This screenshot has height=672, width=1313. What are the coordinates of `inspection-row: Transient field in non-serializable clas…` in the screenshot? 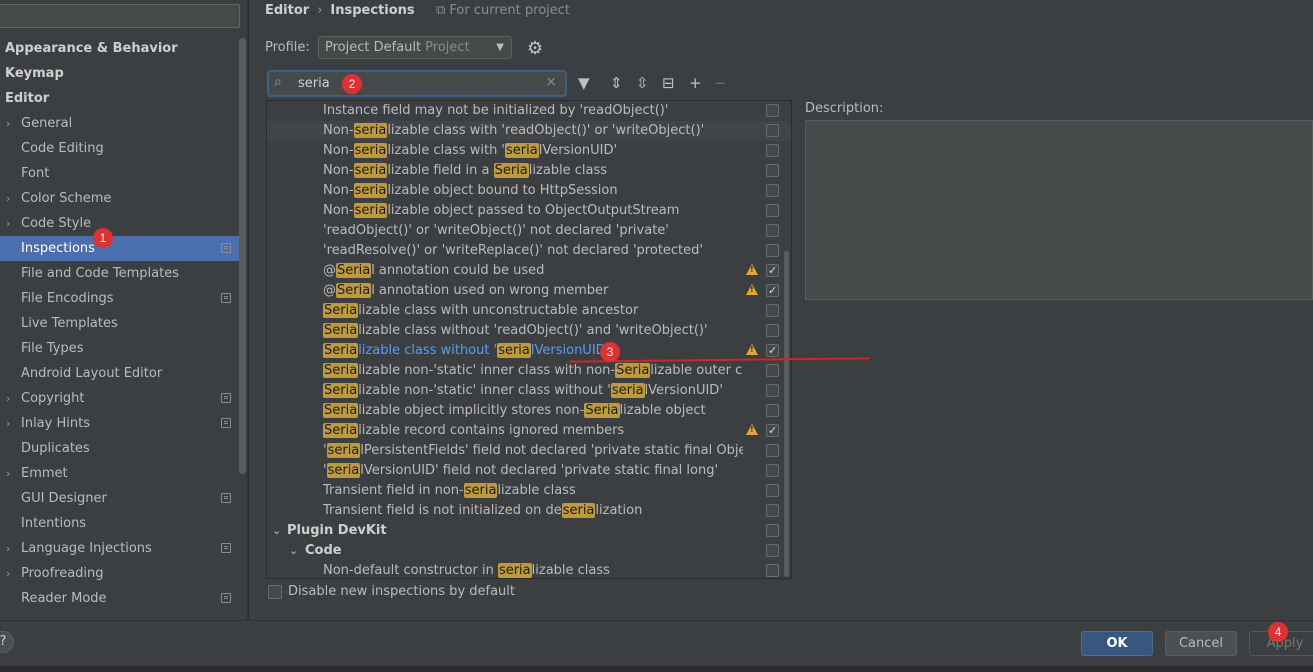 It's located at (529, 491).